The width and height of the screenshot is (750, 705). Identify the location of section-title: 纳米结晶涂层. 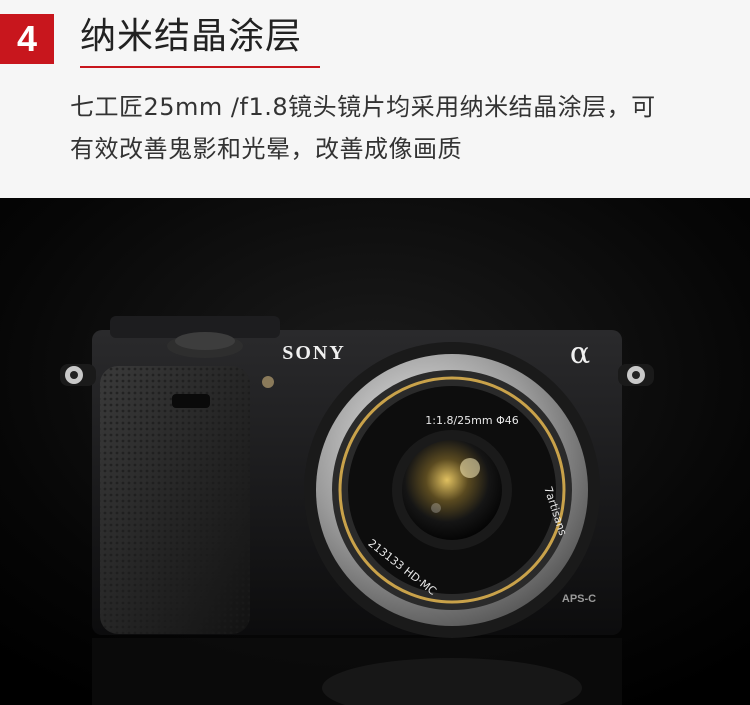
(191, 36).